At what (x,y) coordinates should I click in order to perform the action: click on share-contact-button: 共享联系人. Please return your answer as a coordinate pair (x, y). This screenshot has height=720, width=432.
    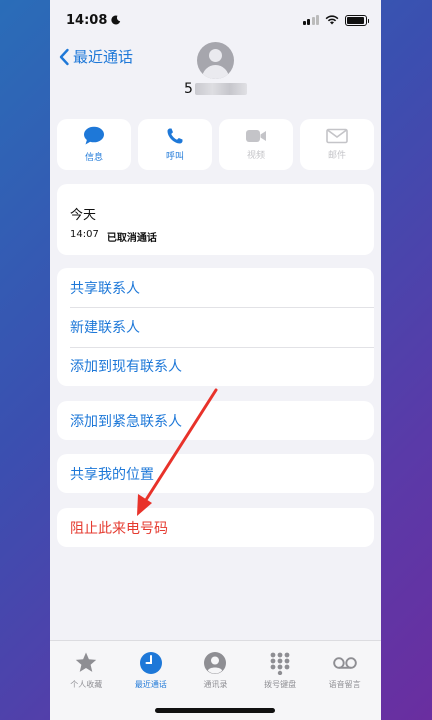
    Looking at the image, I should click on (215, 287).